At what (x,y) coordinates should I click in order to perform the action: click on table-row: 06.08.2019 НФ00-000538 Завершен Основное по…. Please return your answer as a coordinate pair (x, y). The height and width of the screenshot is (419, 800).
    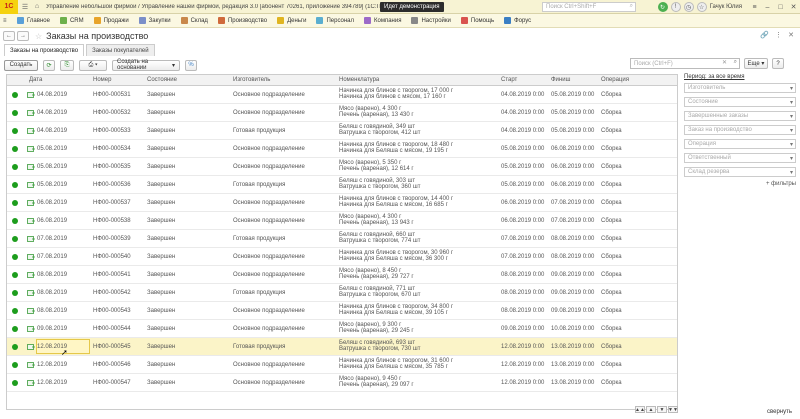
    Looking at the image, I should click on (342, 221).